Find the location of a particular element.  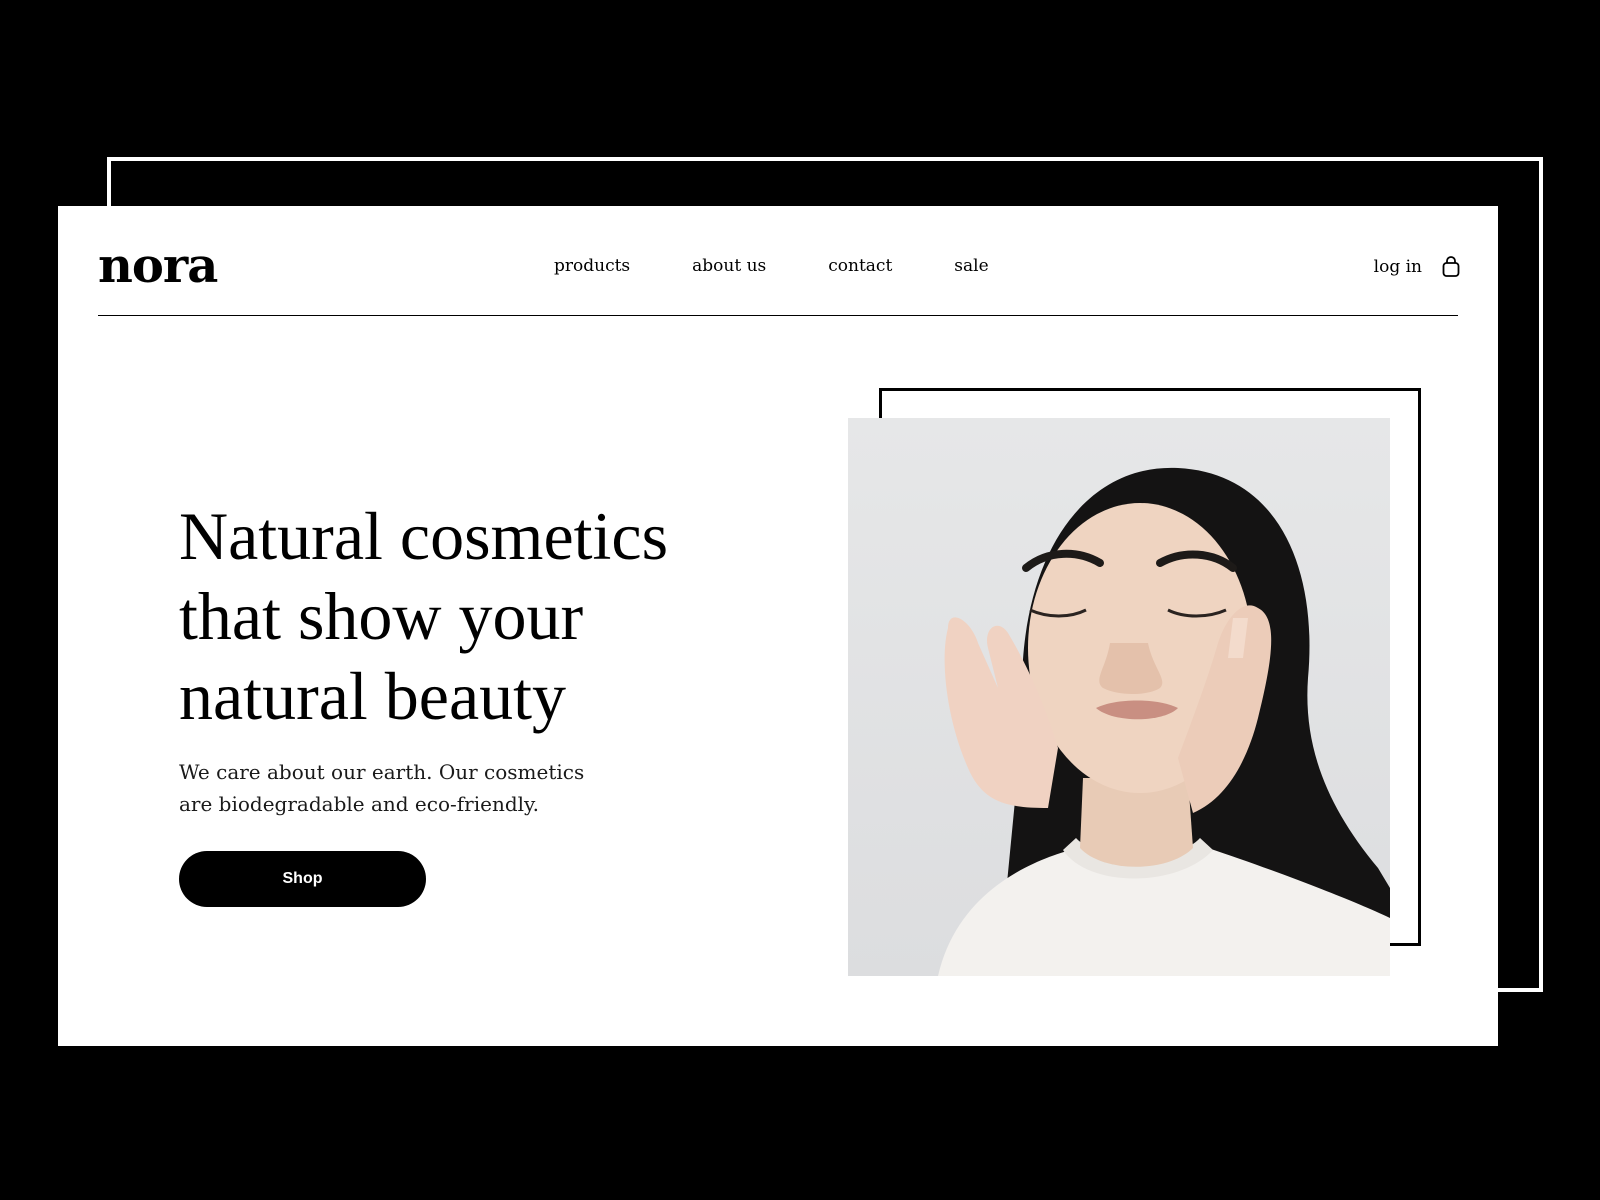

shop-button: Shop is located at coordinates (302, 879).